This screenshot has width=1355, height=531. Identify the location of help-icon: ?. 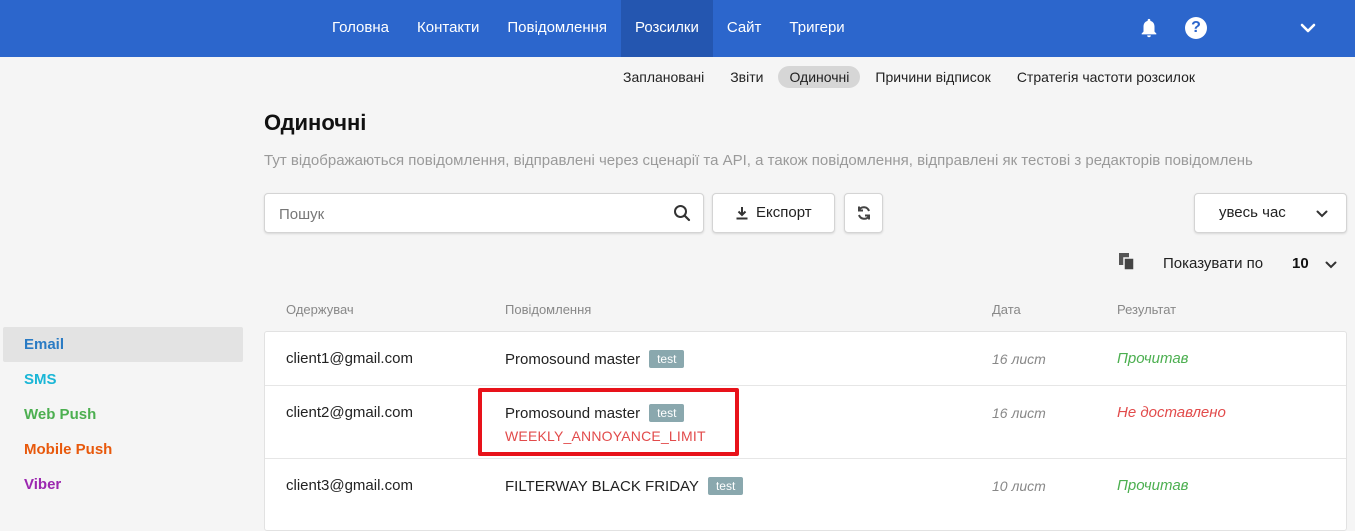
(1196, 28).